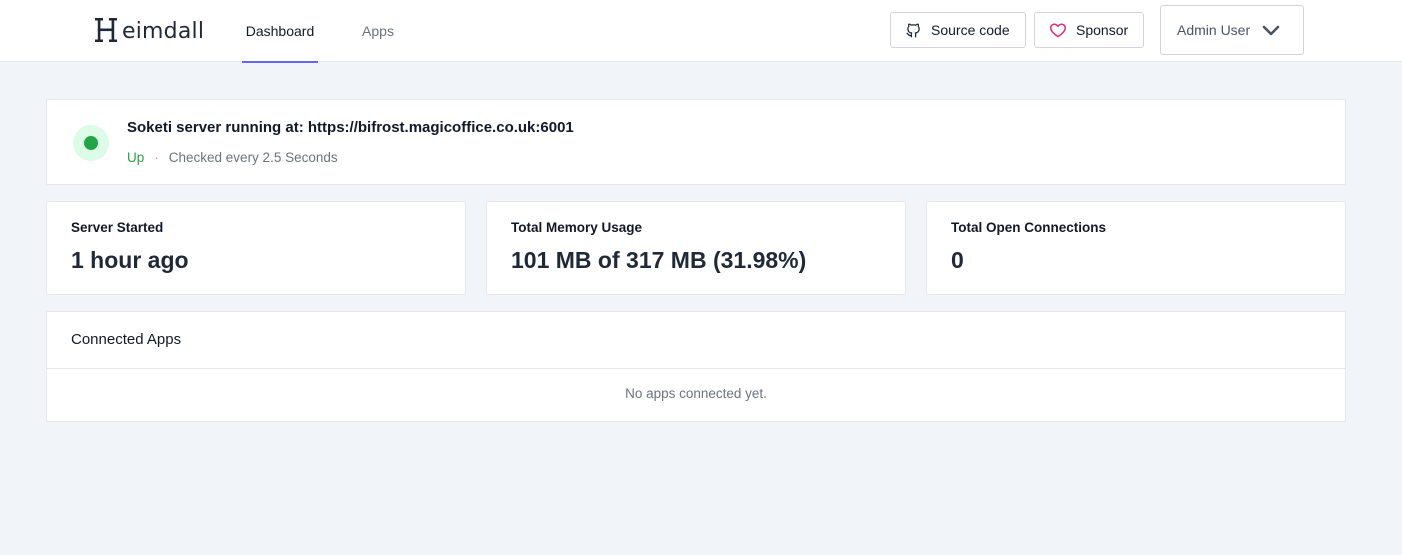 This screenshot has width=1402, height=555. What do you see at coordinates (659, 260) in the screenshot?
I see `stat-value: 101 MB of 317 MB (31.98%)` at bounding box center [659, 260].